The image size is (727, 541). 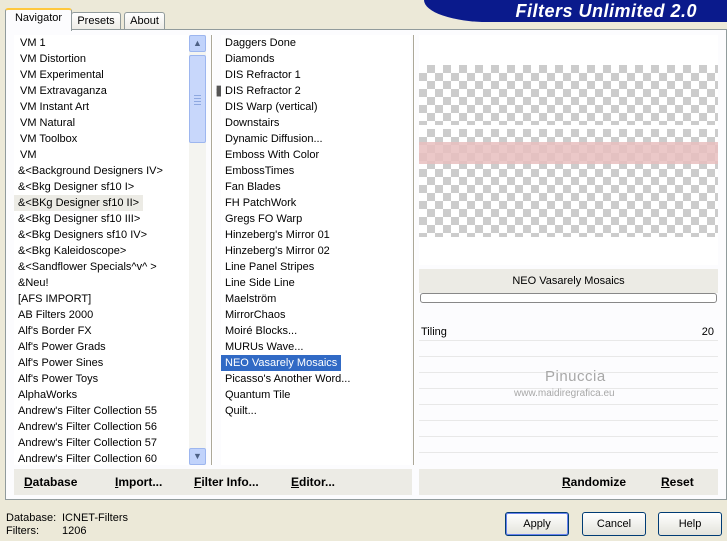 I want to click on preview-image-top, so click(x=568, y=95).